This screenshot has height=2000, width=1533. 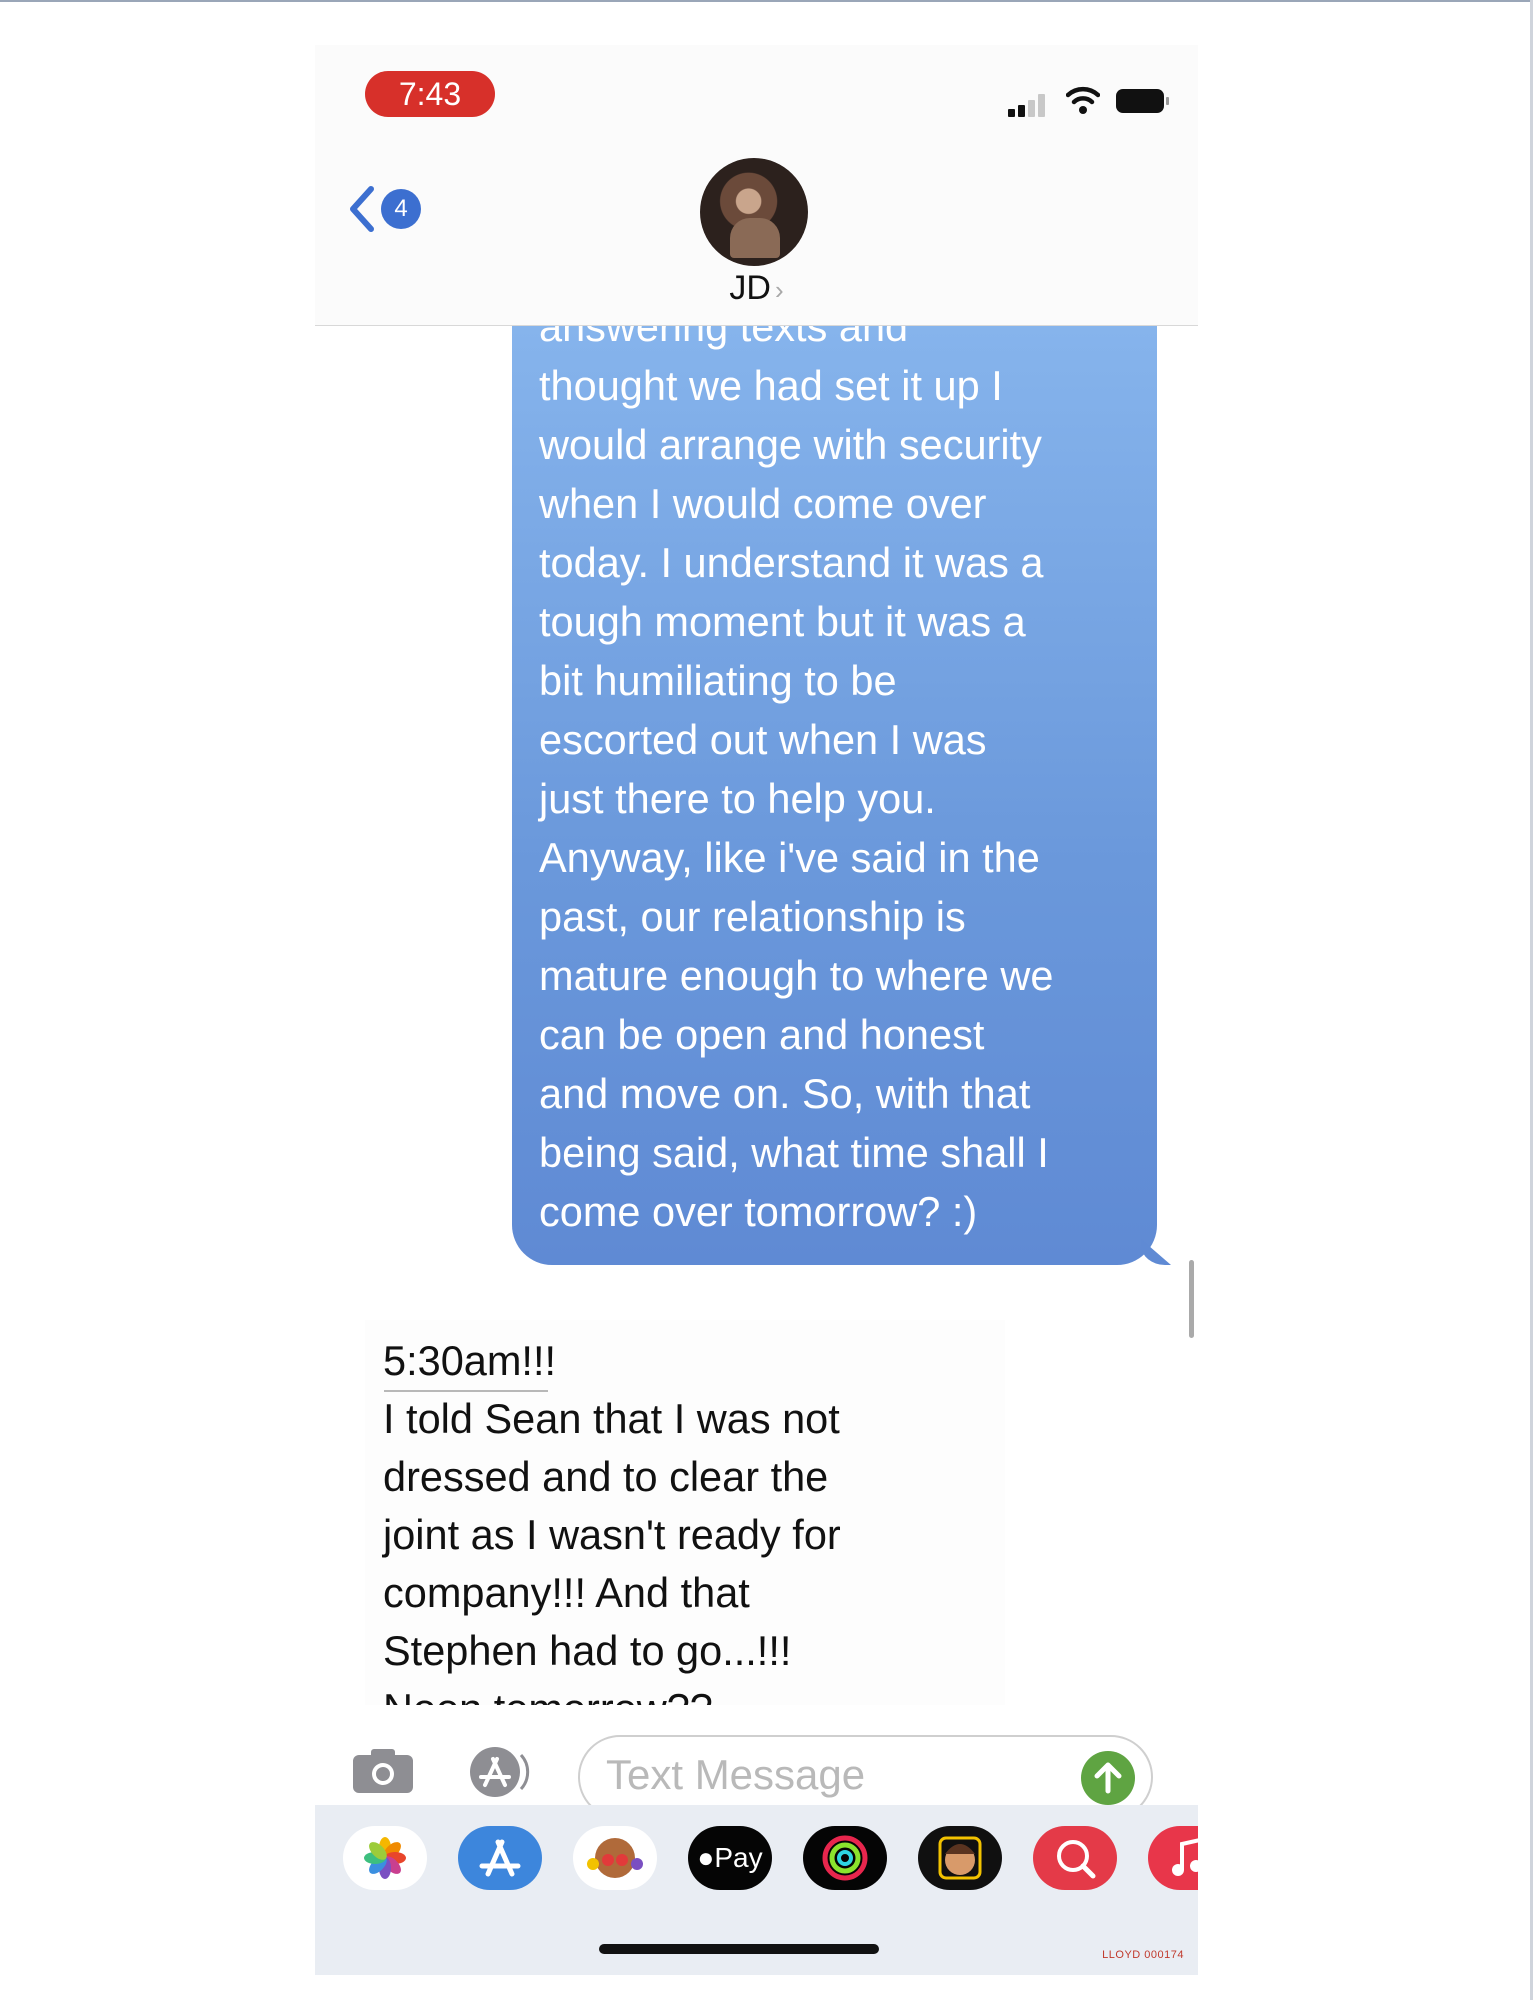 I want to click on unread-count-badge: 4, so click(x=401, y=209).